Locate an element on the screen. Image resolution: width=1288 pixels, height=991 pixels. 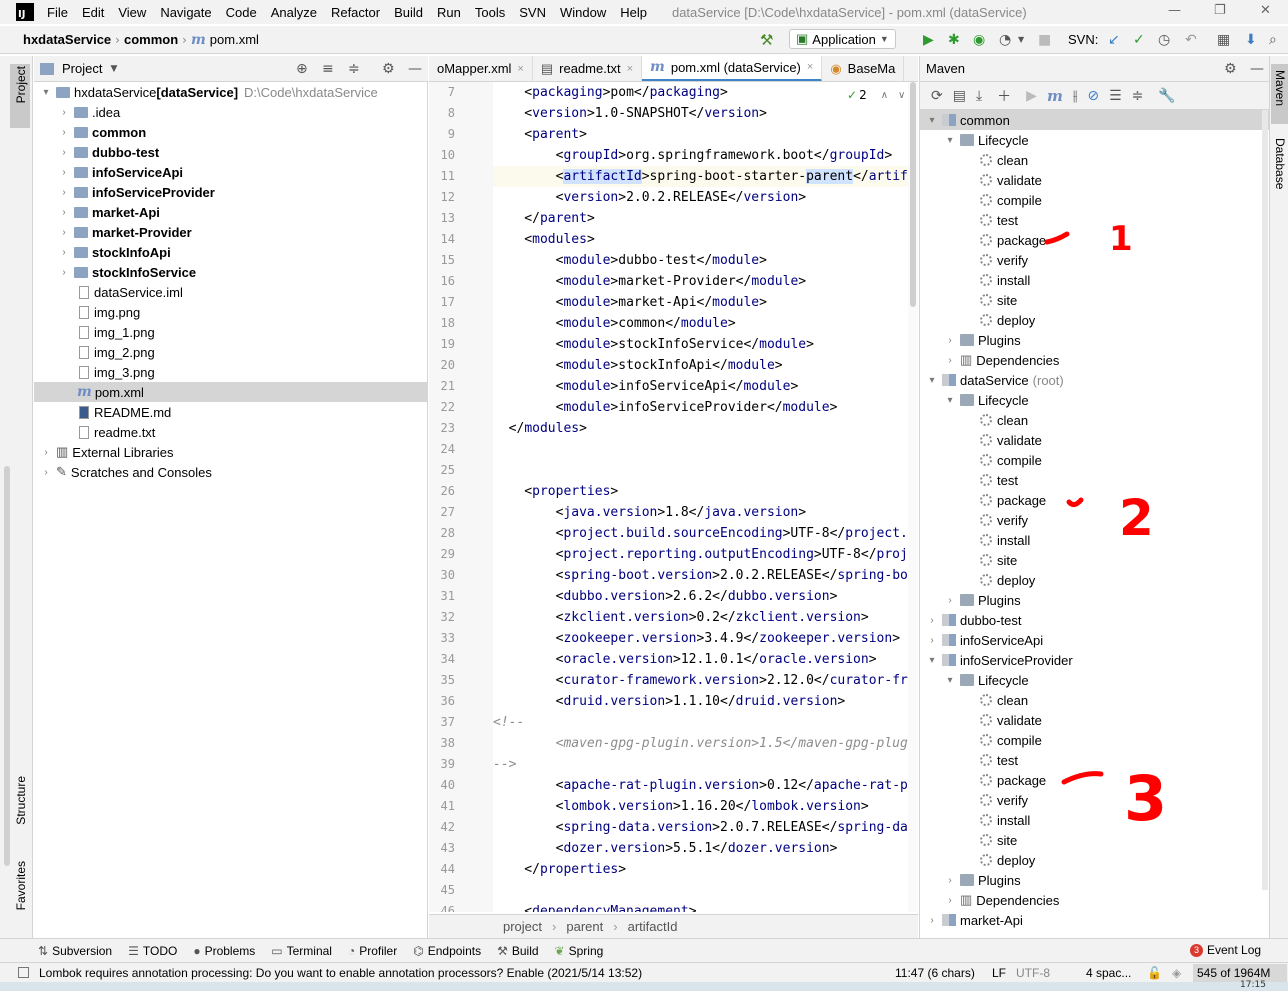
toggle-offline-icon: ⫲ is located at coordinates (1075, 96).